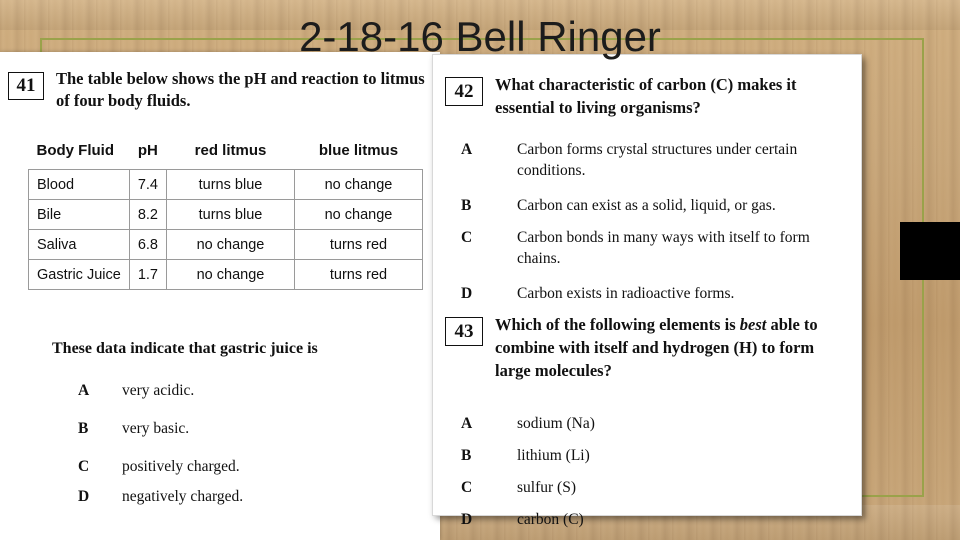 This screenshot has width=960, height=540. I want to click on table-row: Bile 8.2 turns blue no change, so click(225, 214).